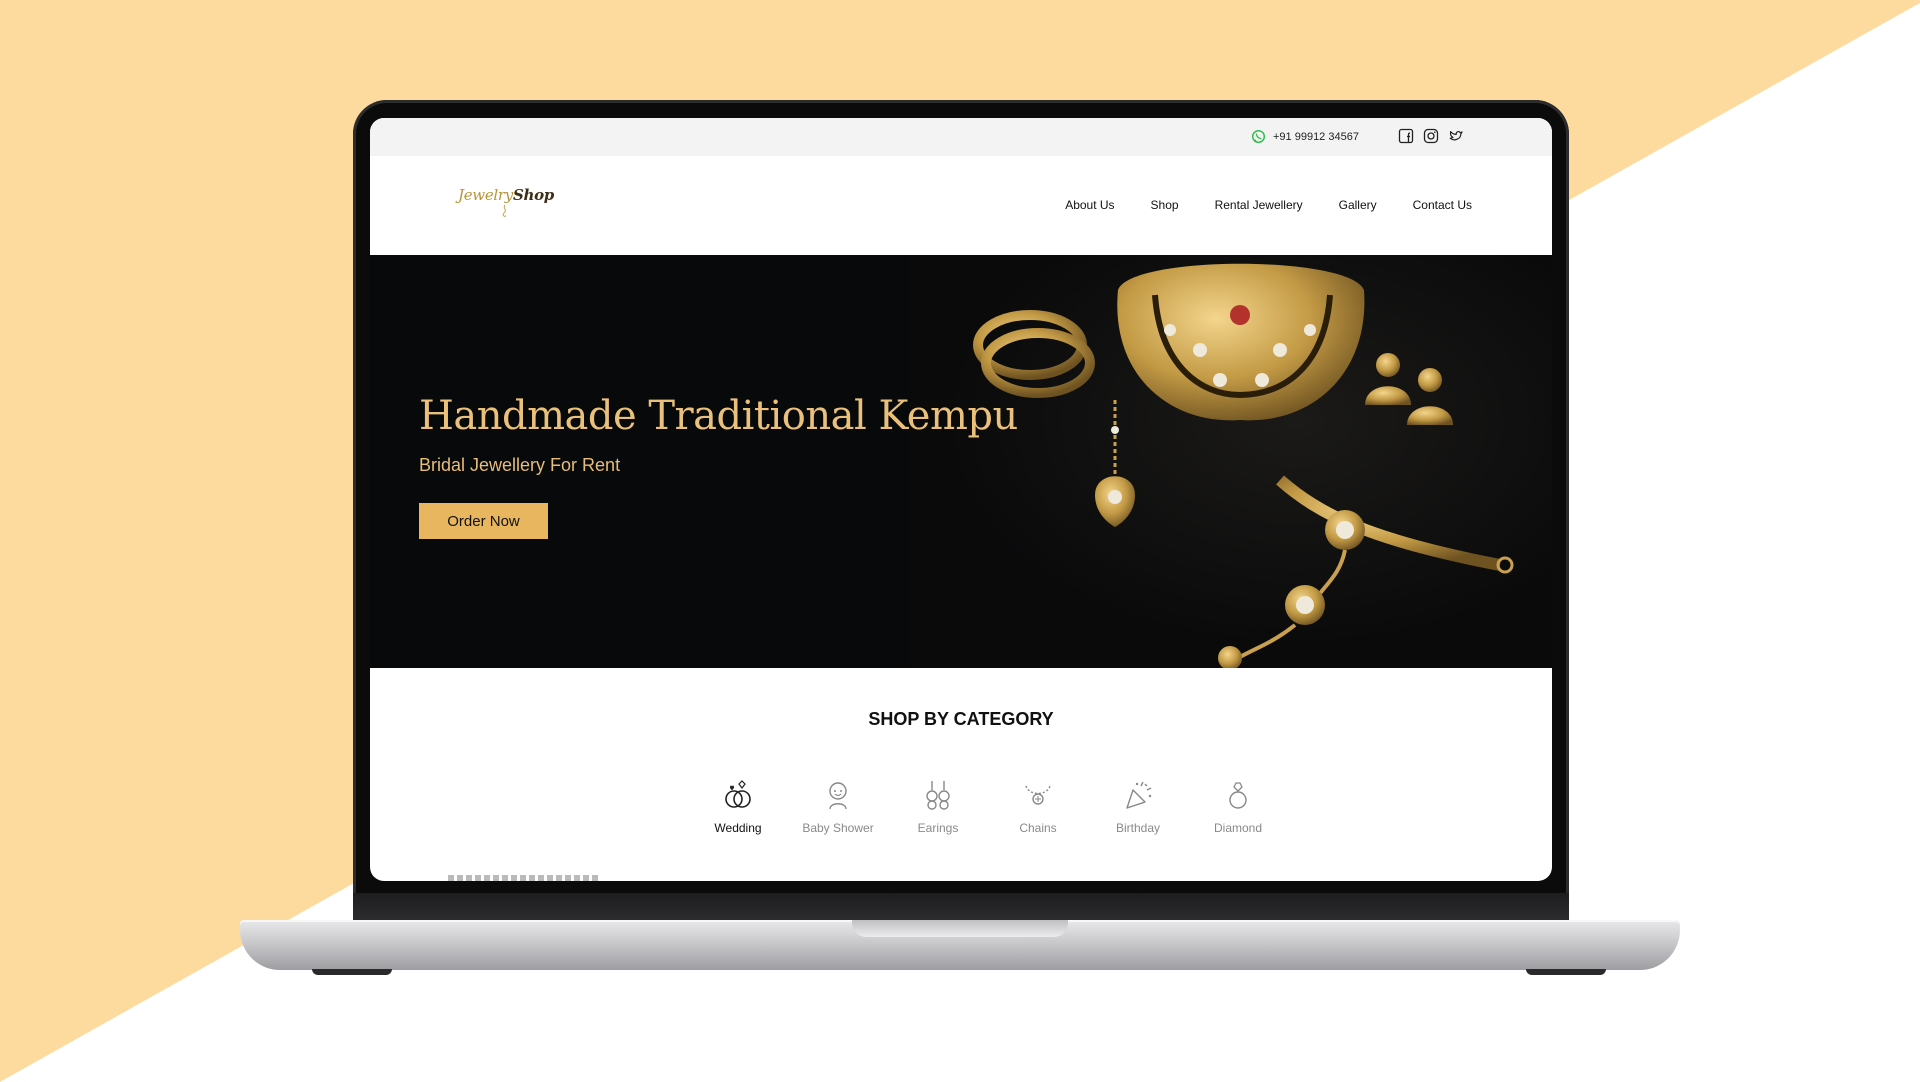  Describe the element at coordinates (1089, 205) in the screenshot. I see `nav-about-us: About Us` at that location.